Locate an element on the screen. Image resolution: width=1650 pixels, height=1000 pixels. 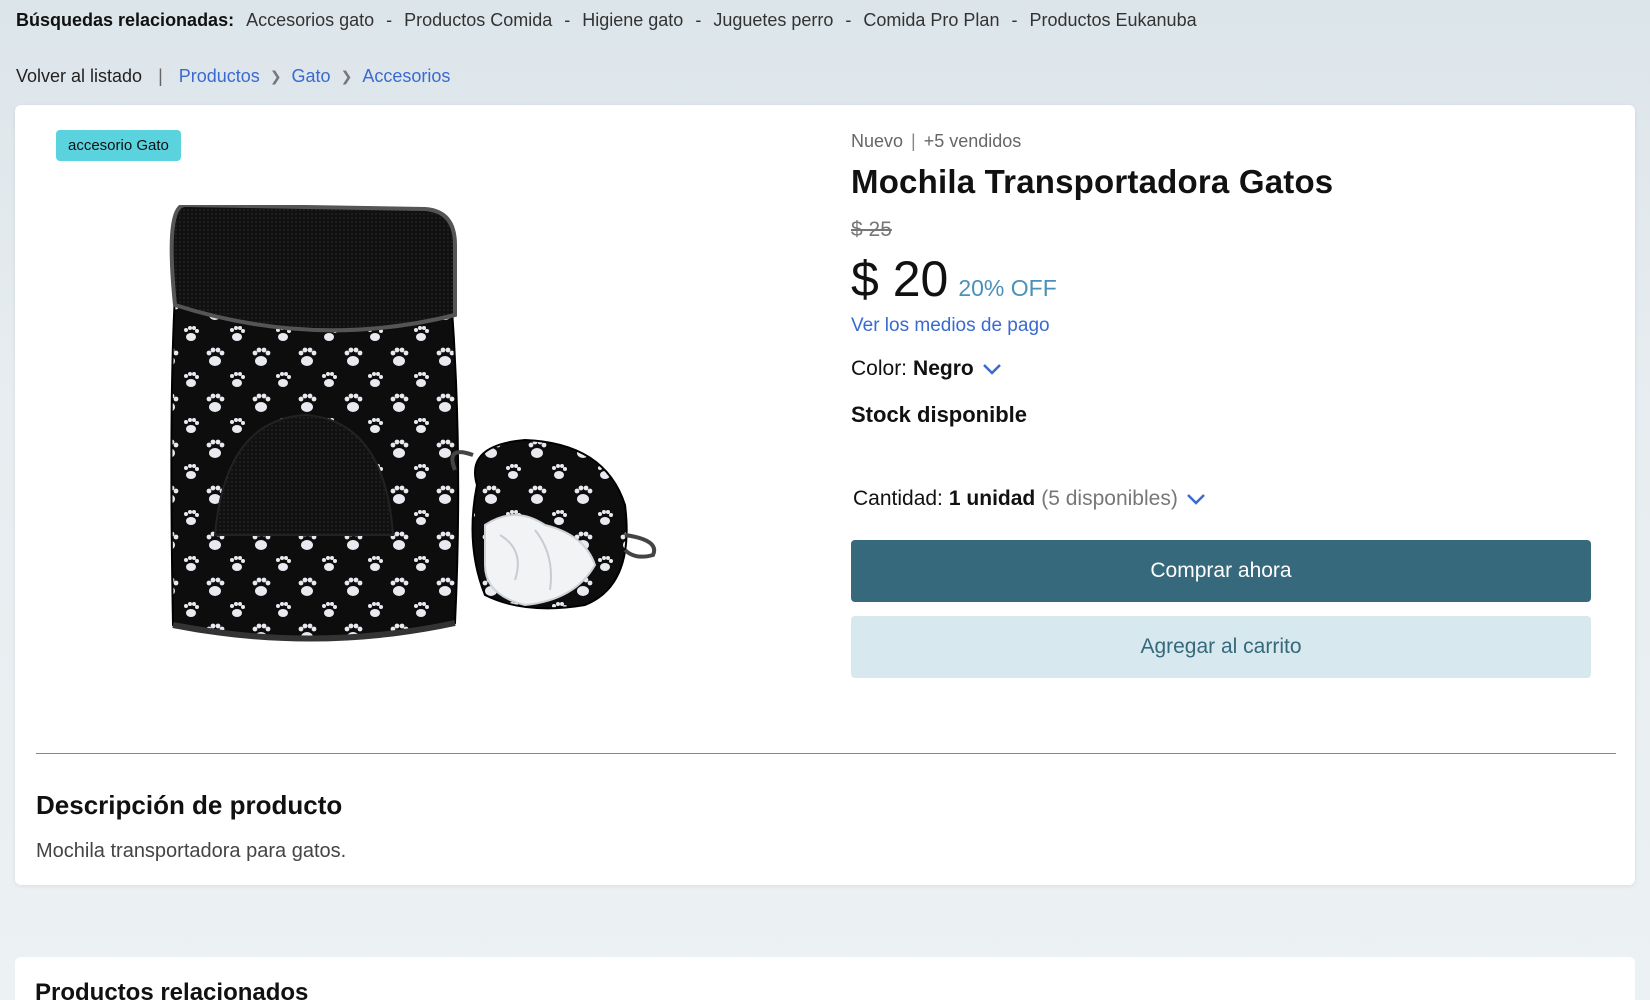
breadcrumb-accesorios: Accesorios is located at coordinates (406, 76).